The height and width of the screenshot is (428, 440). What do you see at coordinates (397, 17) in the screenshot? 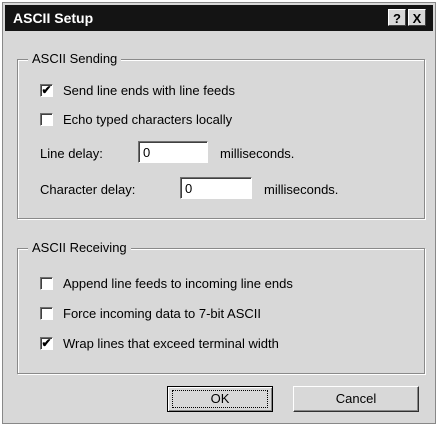
I see `help-button: ?` at bounding box center [397, 17].